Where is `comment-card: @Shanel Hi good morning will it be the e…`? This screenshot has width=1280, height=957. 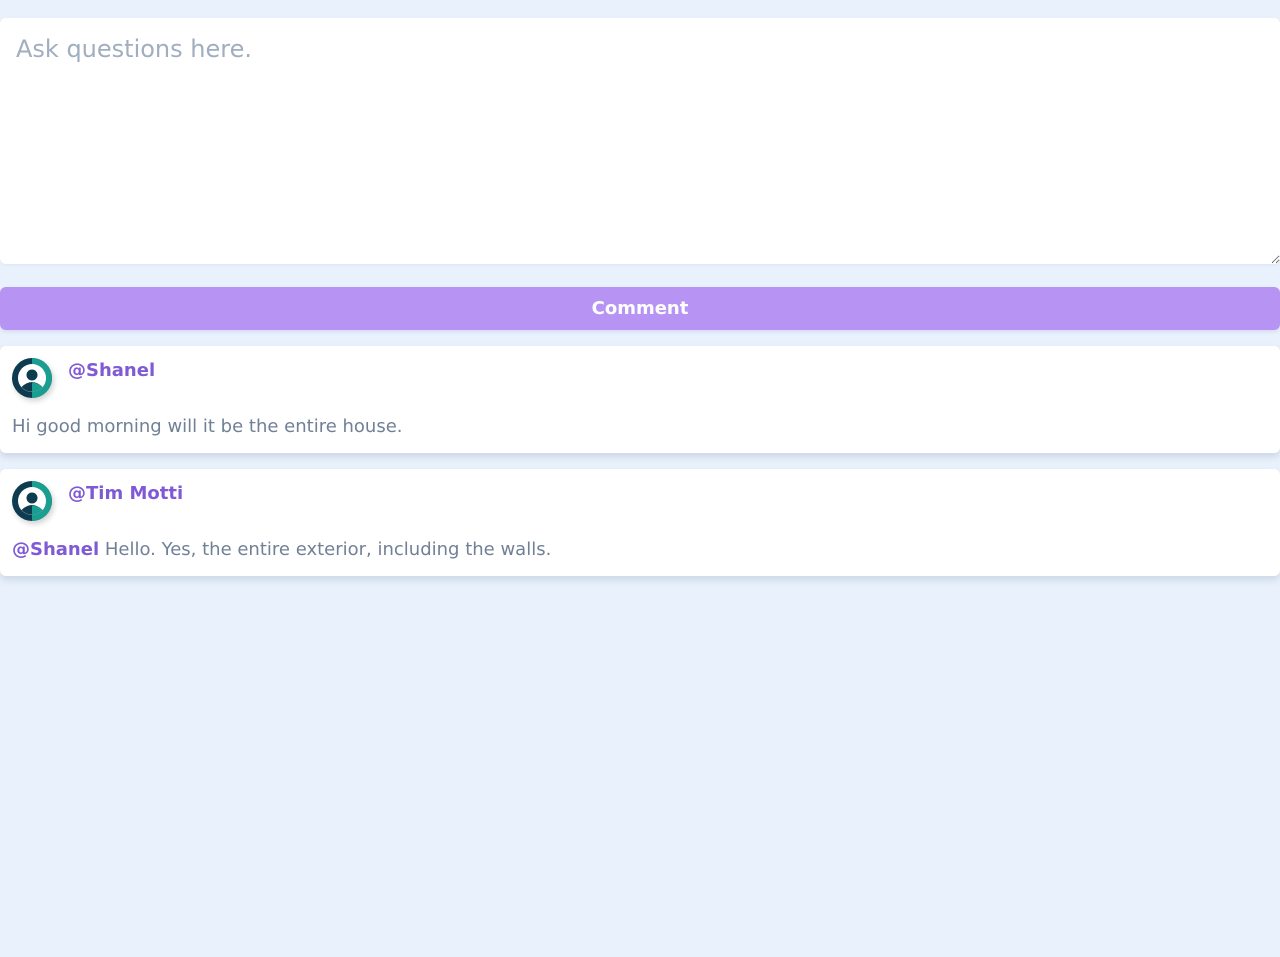 comment-card: @Shanel Hi good morning will it be the e… is located at coordinates (640, 399).